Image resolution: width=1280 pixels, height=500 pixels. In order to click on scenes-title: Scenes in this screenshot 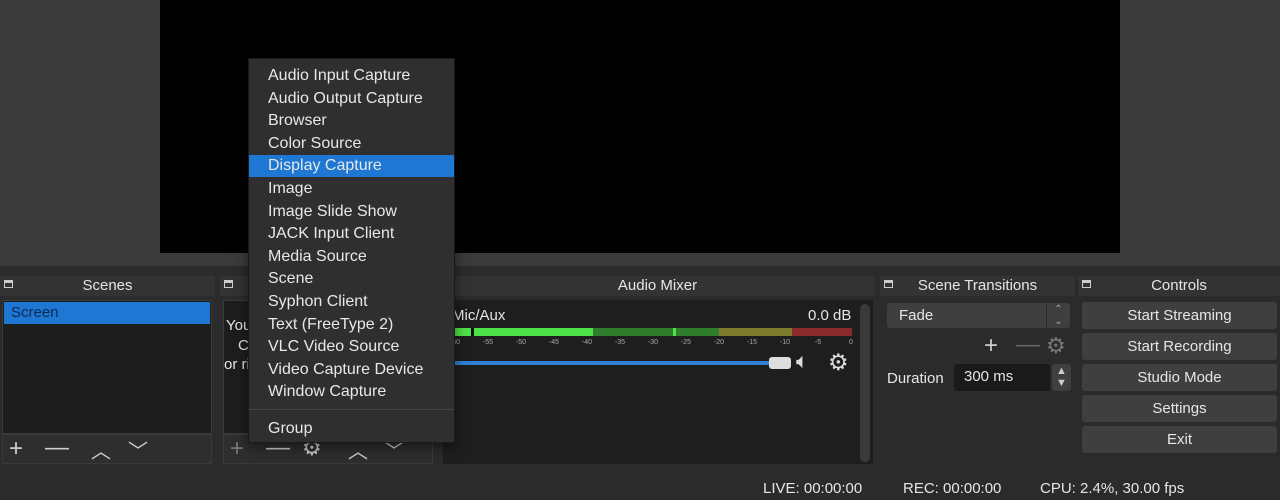, I will do `click(107, 285)`.